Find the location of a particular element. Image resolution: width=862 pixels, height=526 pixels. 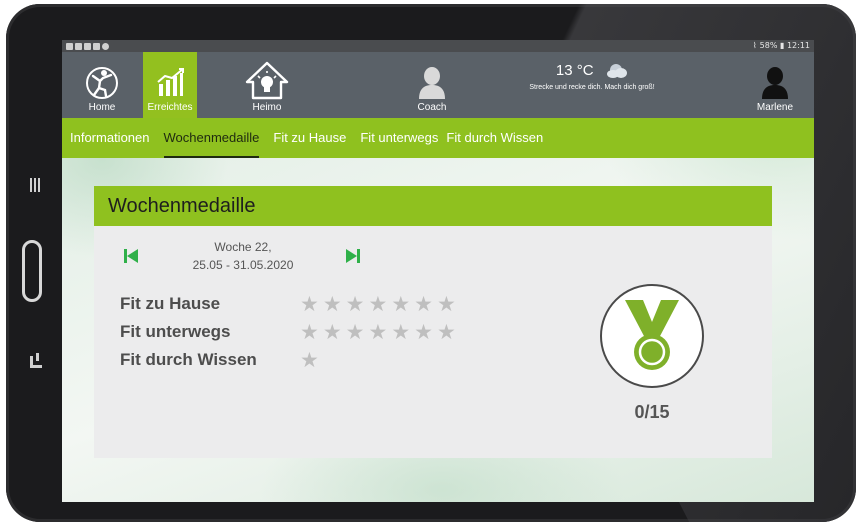

category-label: Fit durch Wissen is located at coordinates (188, 359).